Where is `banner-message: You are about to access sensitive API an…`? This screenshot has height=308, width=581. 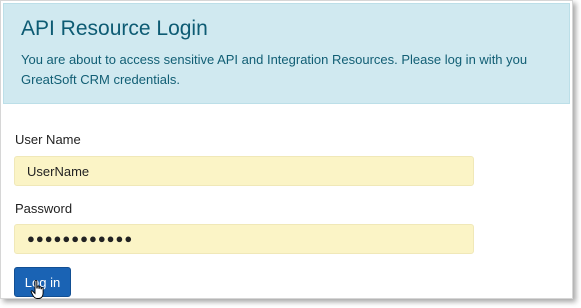 banner-message: You are about to access sensitive API an… is located at coordinates (274, 69).